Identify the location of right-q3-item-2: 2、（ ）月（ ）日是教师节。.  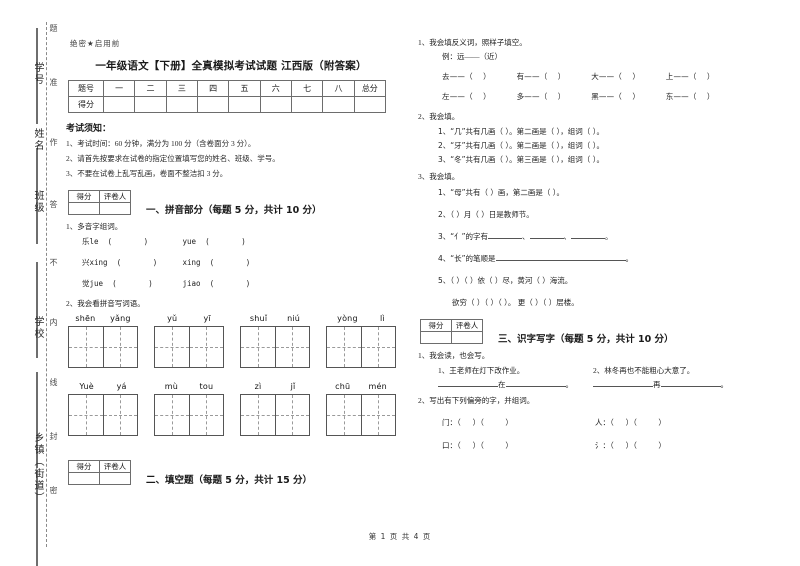
(486, 214).